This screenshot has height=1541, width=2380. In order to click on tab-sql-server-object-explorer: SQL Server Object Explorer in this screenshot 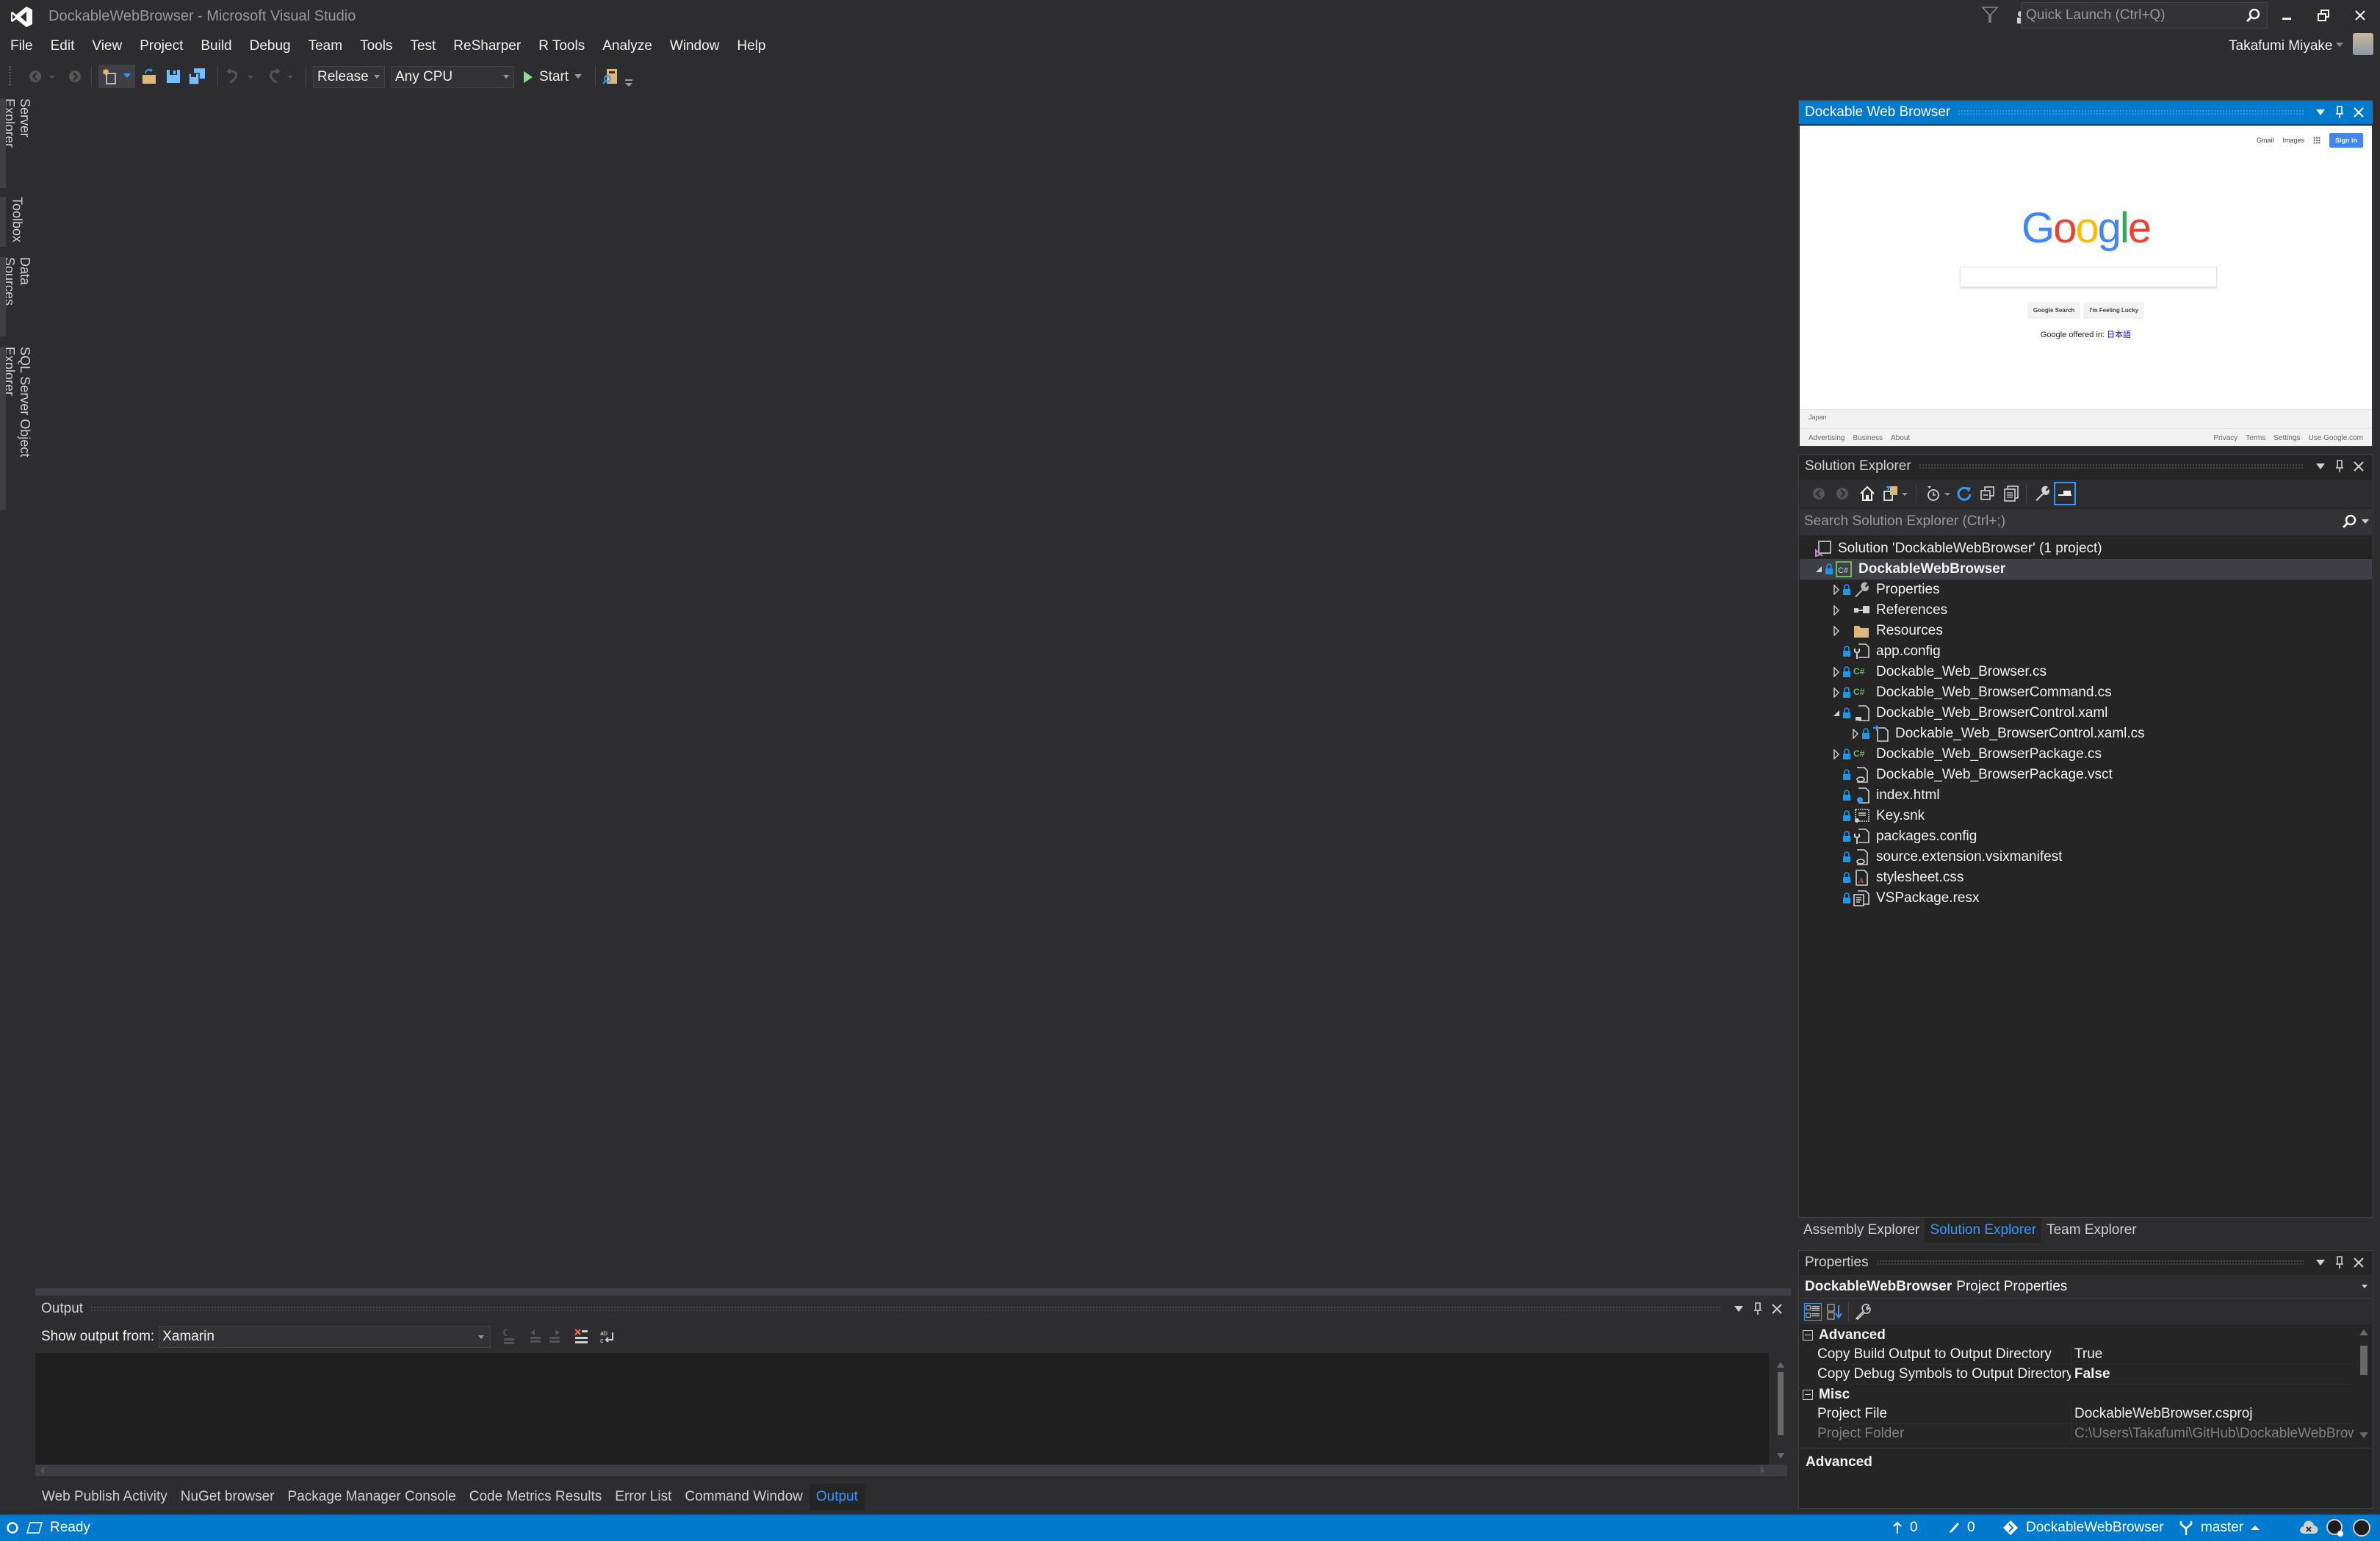, I will do `click(16, 428)`.